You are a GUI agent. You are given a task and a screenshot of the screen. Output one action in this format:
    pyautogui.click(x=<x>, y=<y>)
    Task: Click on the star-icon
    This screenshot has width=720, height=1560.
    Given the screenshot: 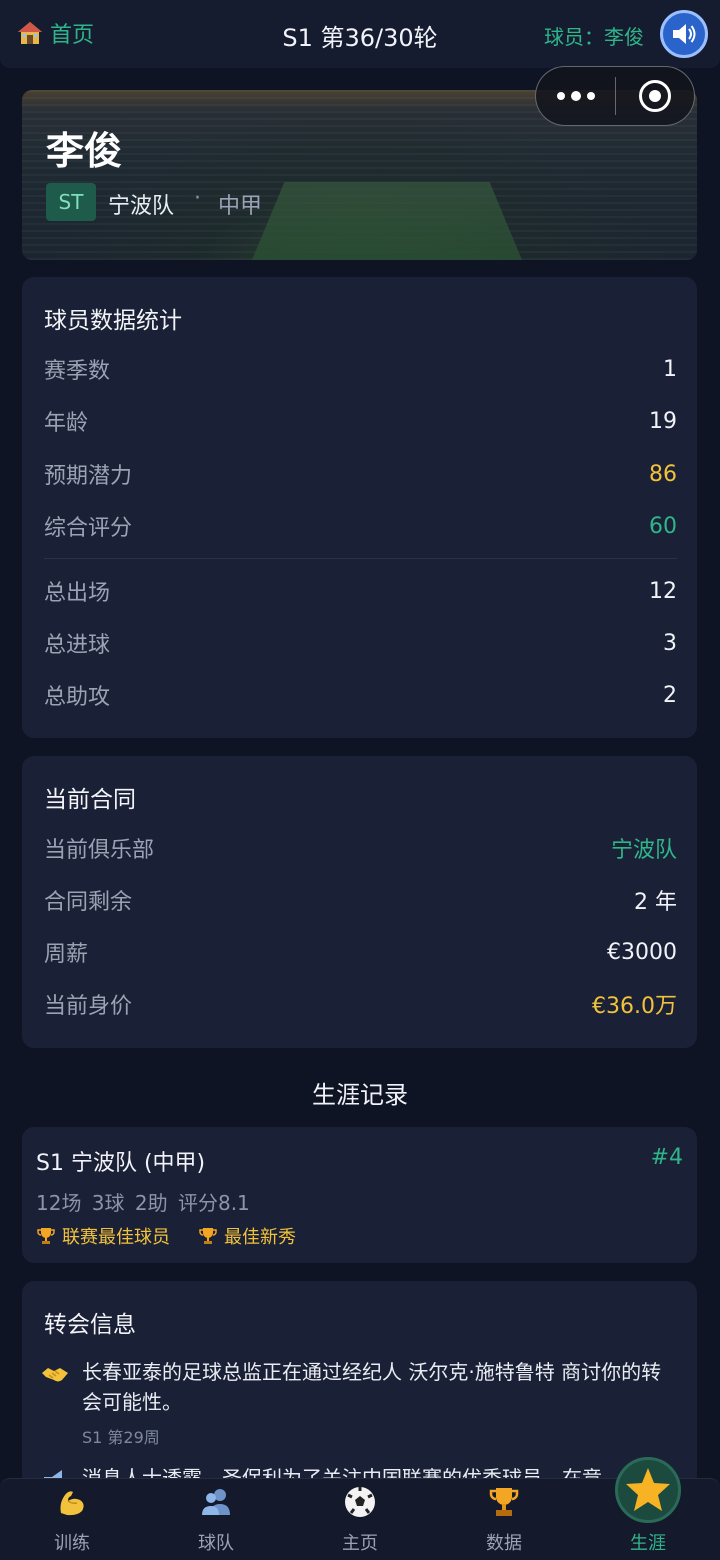 What is the action you would take?
    pyautogui.click(x=648, y=1489)
    